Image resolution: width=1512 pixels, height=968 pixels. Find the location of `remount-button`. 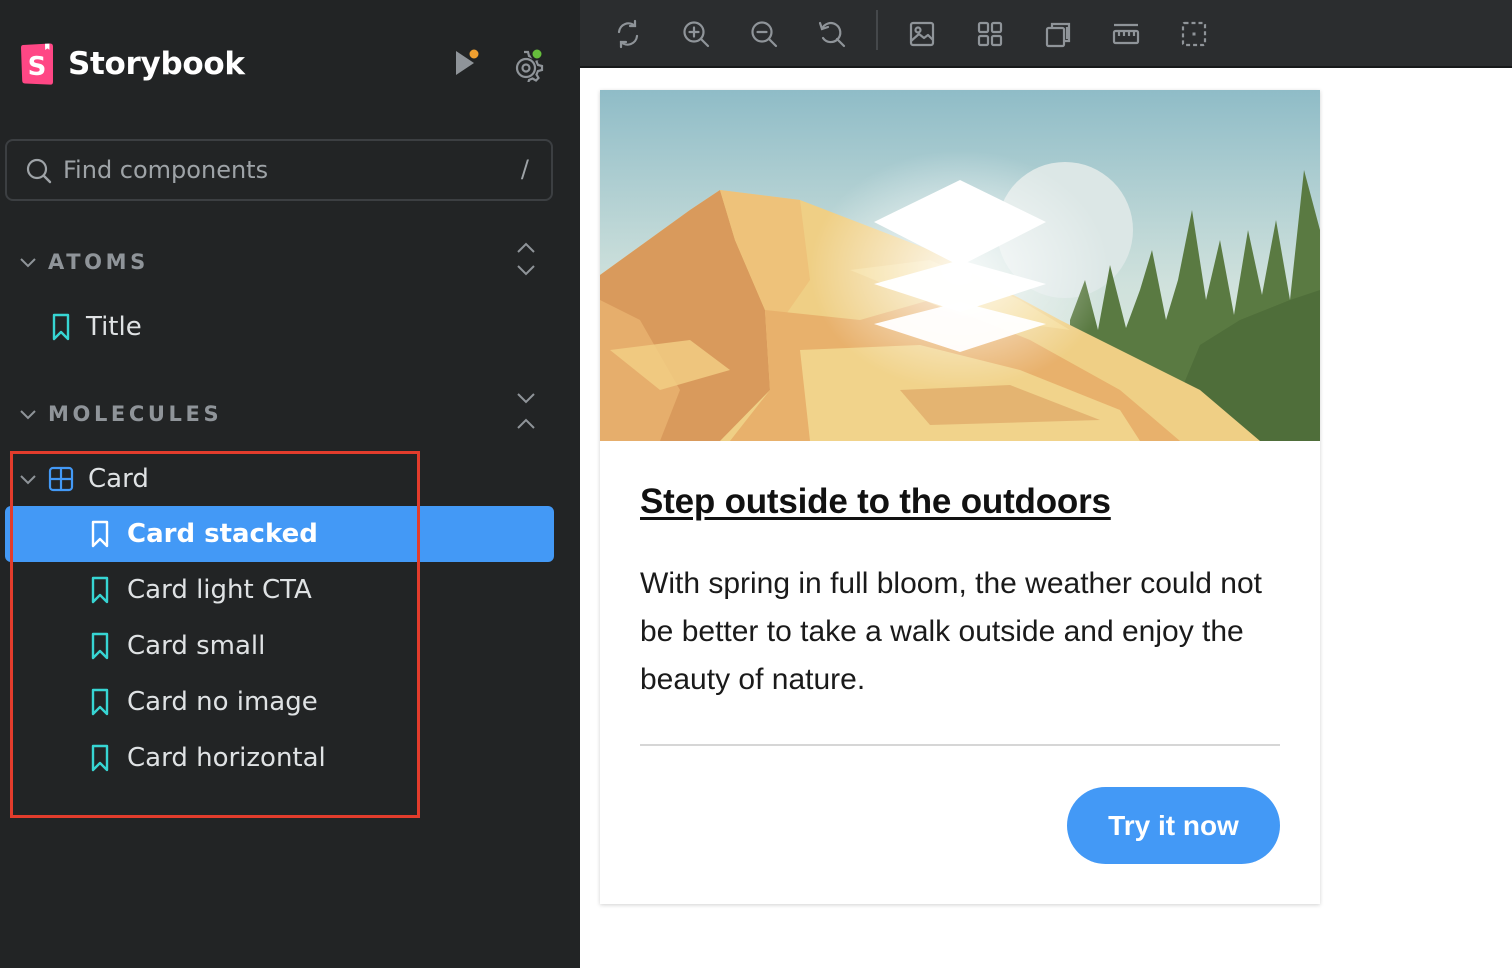

remount-button is located at coordinates (628, 34).